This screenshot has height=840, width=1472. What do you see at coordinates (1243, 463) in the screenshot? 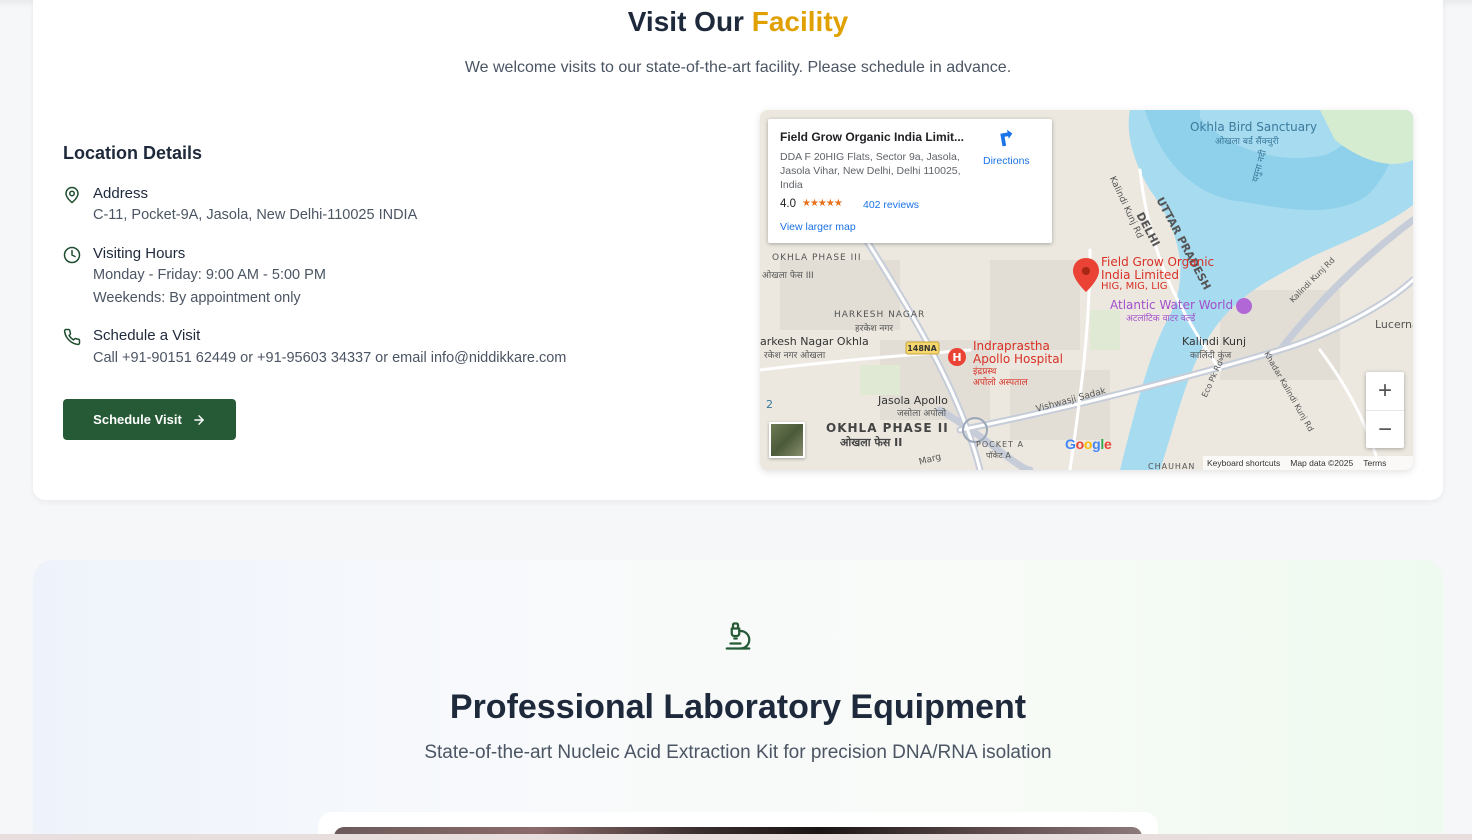
I see `keyboard-shortcuts-link: Keyboard shortcuts` at bounding box center [1243, 463].